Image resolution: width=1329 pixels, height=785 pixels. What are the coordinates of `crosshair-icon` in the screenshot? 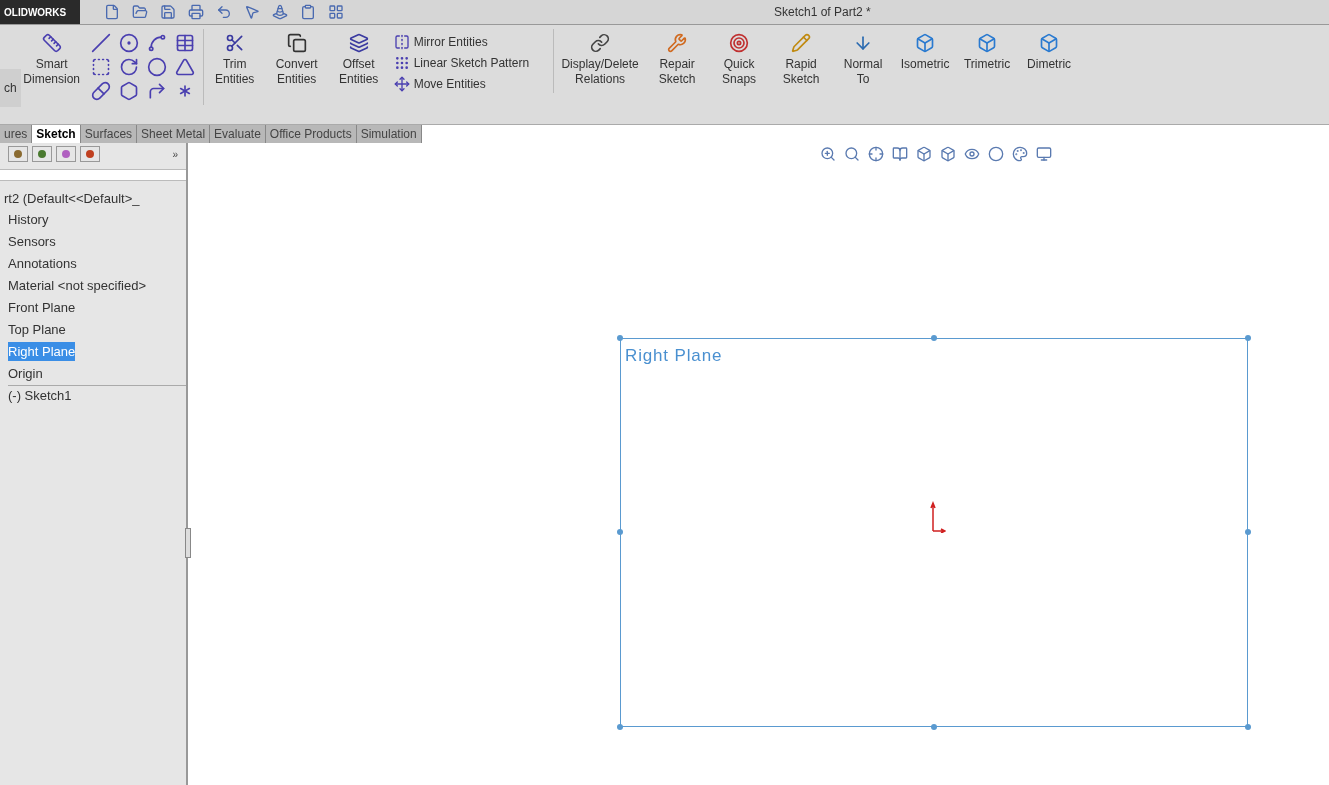 It's located at (876, 154).